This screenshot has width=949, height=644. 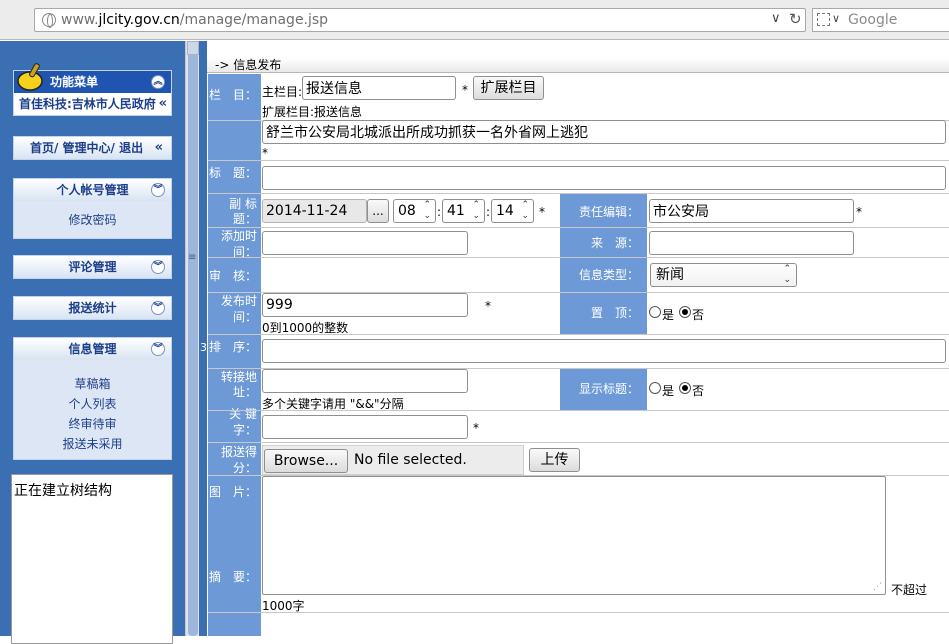 What do you see at coordinates (608, 275) in the screenshot?
I see `label-infotype: 信息类型：` at bounding box center [608, 275].